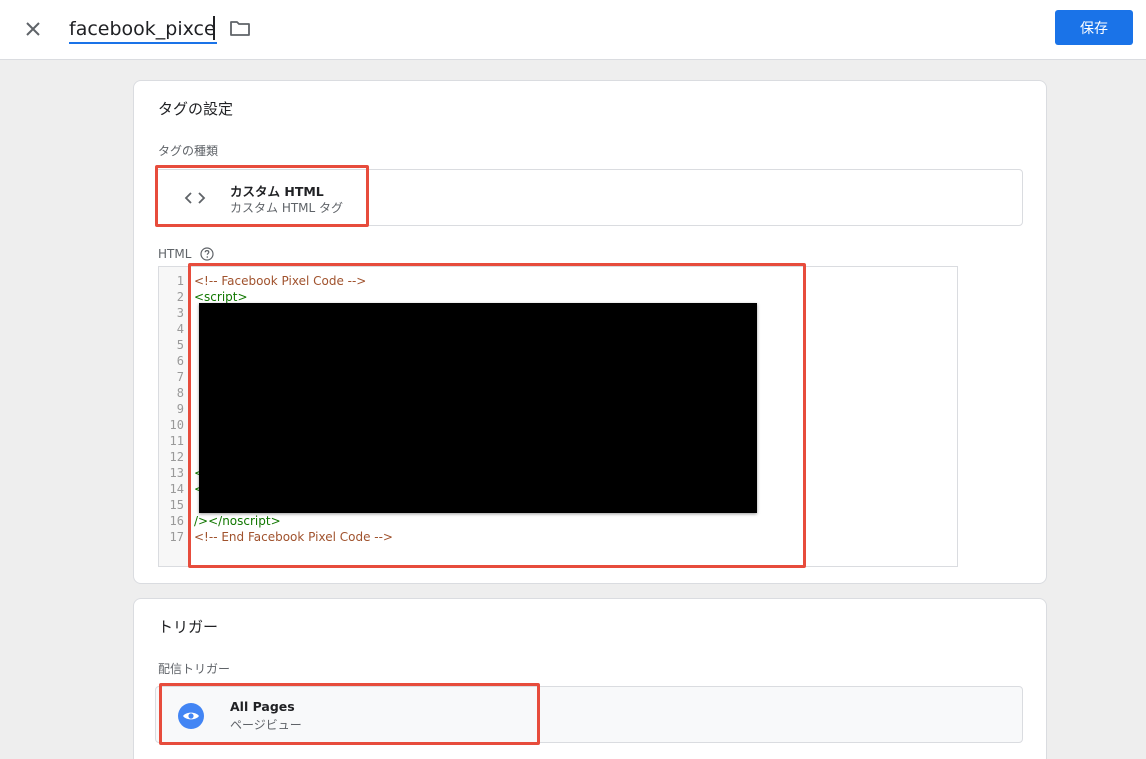 The height and width of the screenshot is (759, 1146). I want to click on save-button: 保存, so click(1094, 27).